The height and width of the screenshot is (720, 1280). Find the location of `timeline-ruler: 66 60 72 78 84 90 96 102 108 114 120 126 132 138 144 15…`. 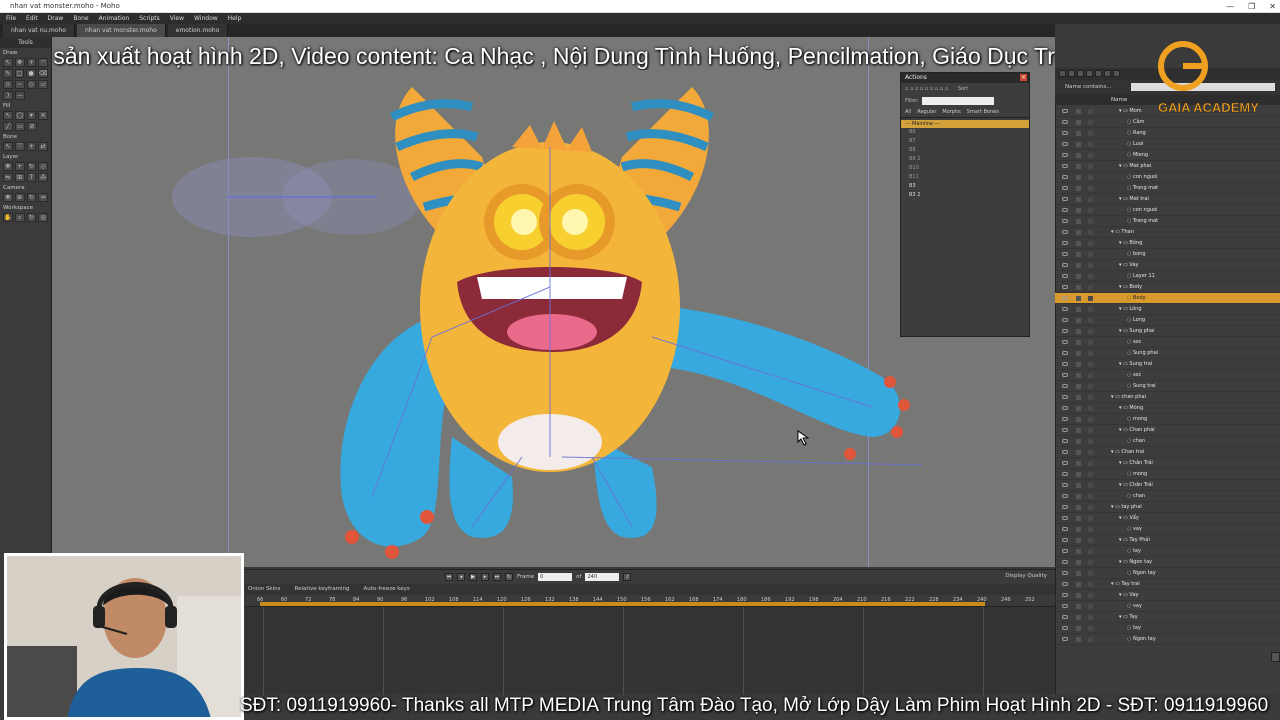

timeline-ruler: 66 60 72 78 84 90 96 102 108 114 120 126 132 138 144 15… is located at coordinates (650, 600).